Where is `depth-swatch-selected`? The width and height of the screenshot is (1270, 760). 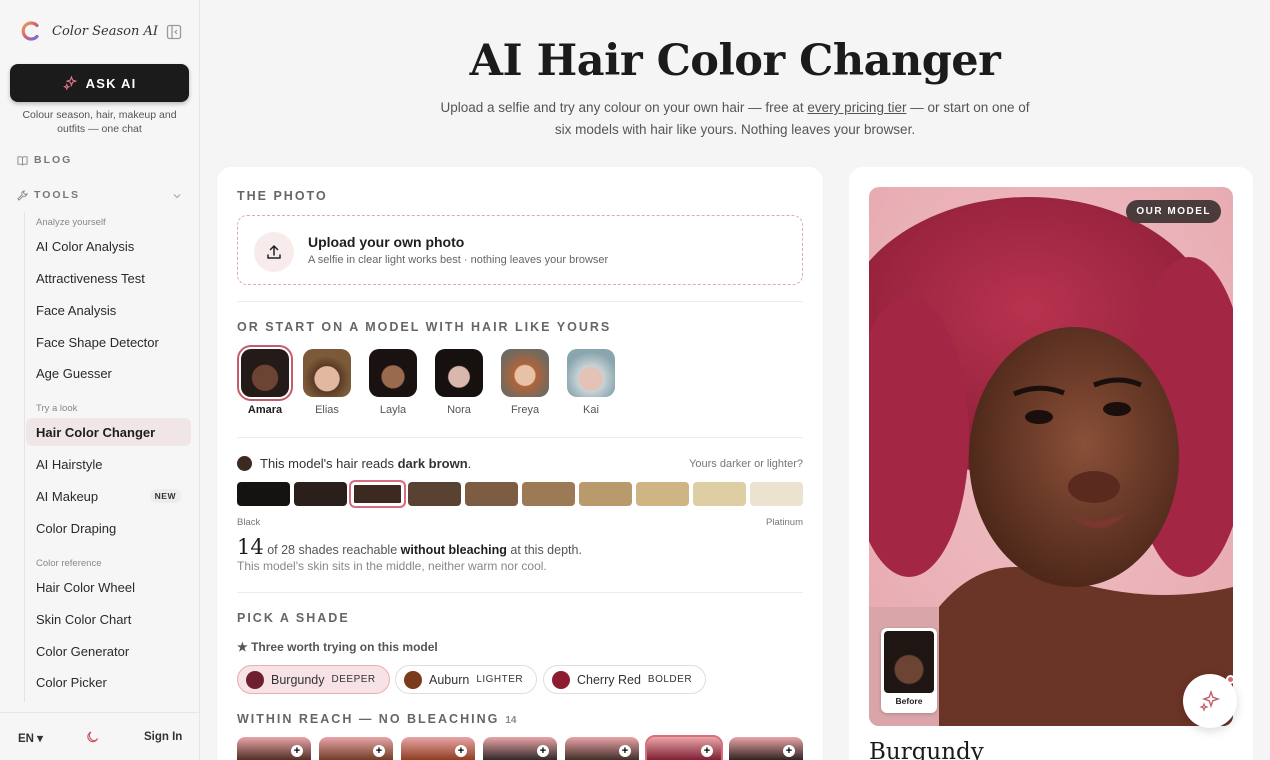
depth-swatch-selected is located at coordinates (377, 494).